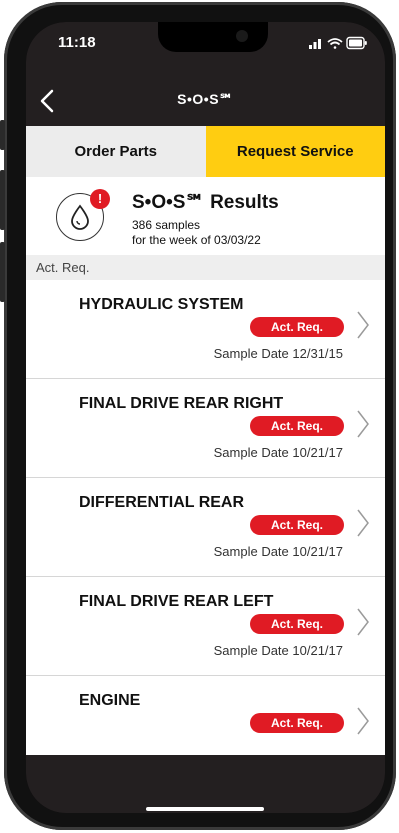  Describe the element at coordinates (335, 43) in the screenshot. I see `wifi-icon` at that location.